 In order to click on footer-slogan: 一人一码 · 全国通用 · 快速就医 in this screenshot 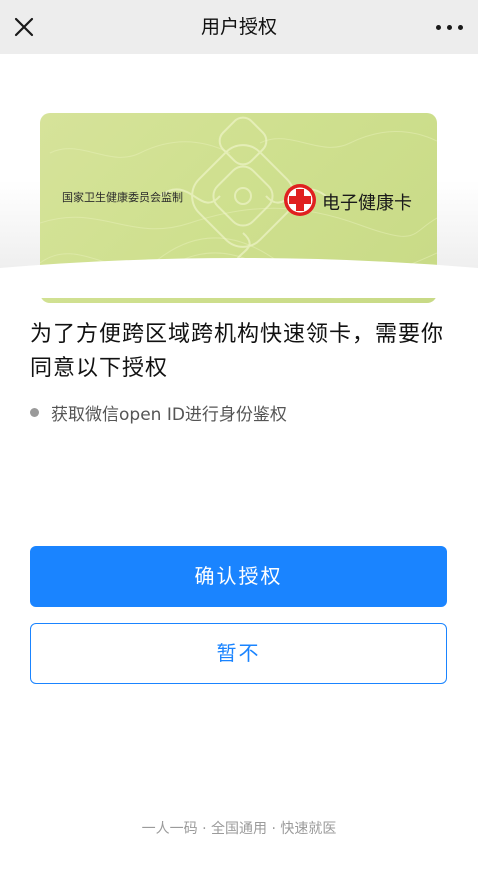, I will do `click(239, 829)`.